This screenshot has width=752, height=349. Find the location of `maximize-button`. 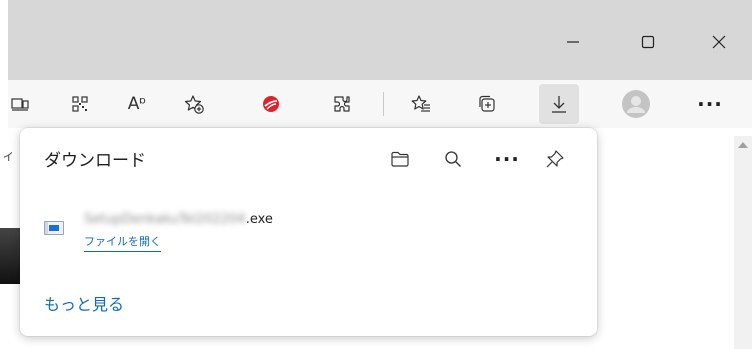

maximize-button is located at coordinates (648, 42).